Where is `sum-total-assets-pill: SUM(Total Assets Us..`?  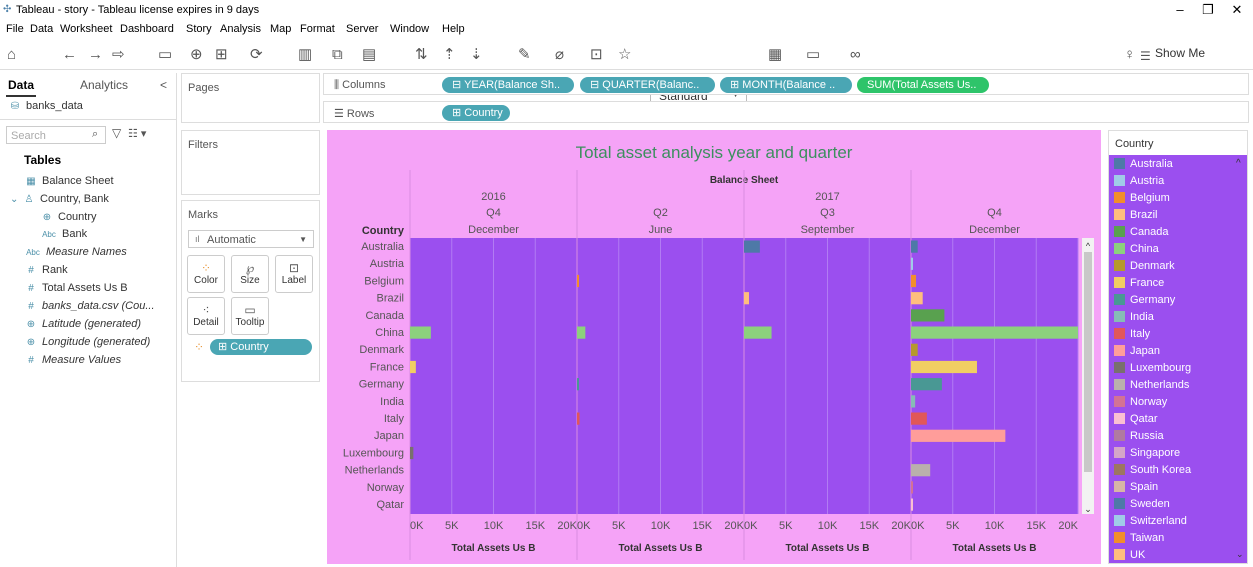 sum-total-assets-pill: SUM(Total Assets Us.. is located at coordinates (923, 85).